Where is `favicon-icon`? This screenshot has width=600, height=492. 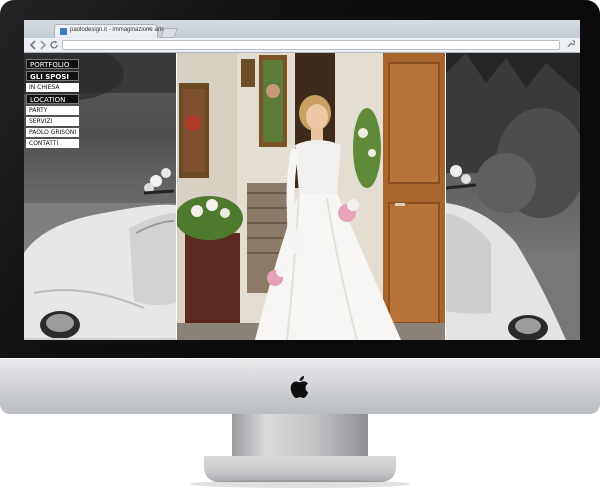
favicon-icon is located at coordinates (63, 31).